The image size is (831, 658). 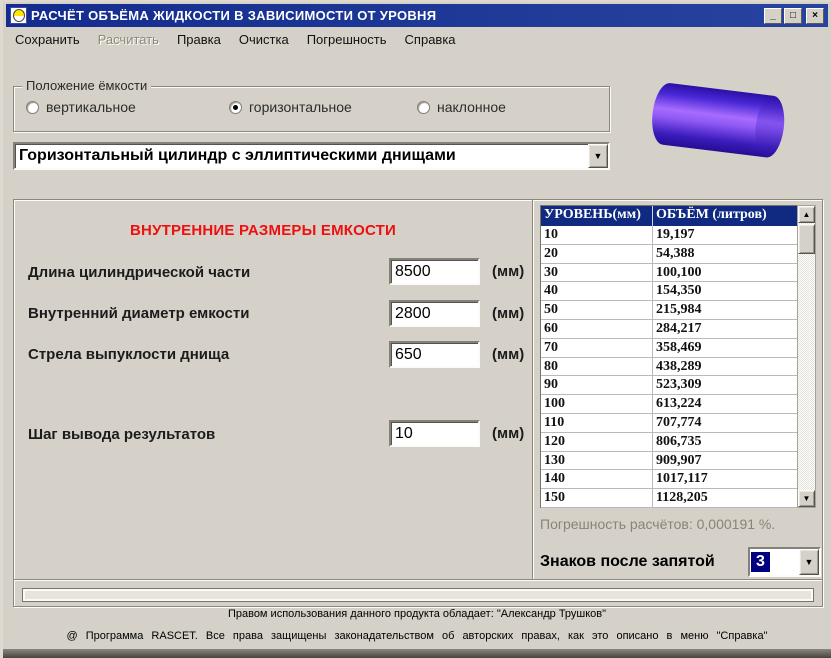 I want to click on column-header-volume: ОБЪЁМ (литров), so click(x=711, y=214).